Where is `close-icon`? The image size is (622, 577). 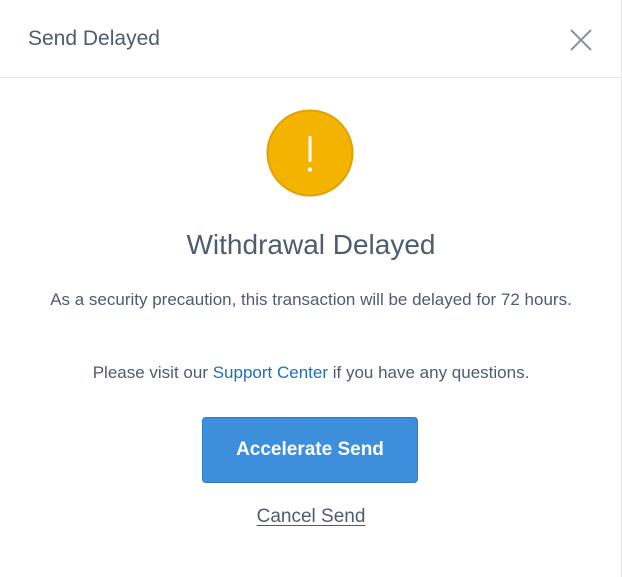
close-icon is located at coordinates (581, 40).